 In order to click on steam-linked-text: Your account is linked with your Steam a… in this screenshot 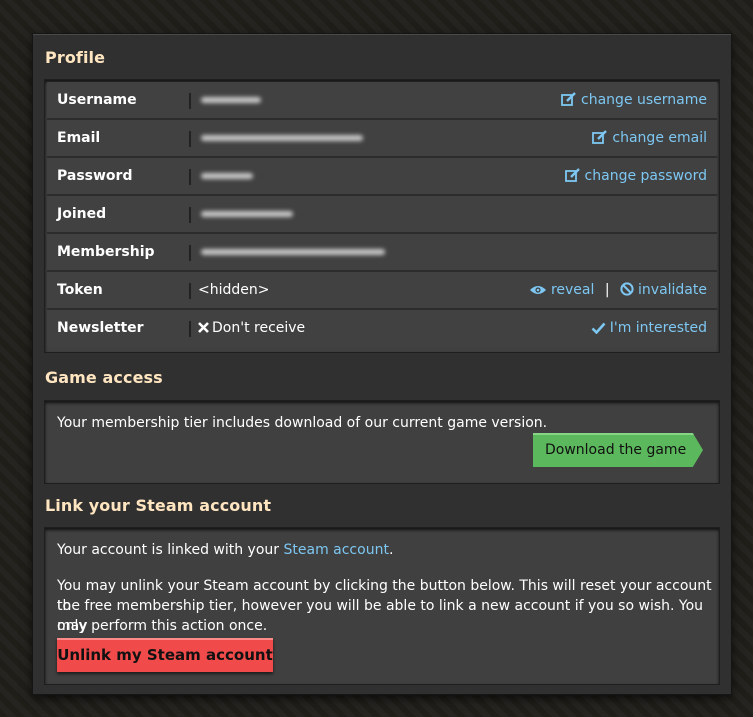, I will do `click(225, 550)`.